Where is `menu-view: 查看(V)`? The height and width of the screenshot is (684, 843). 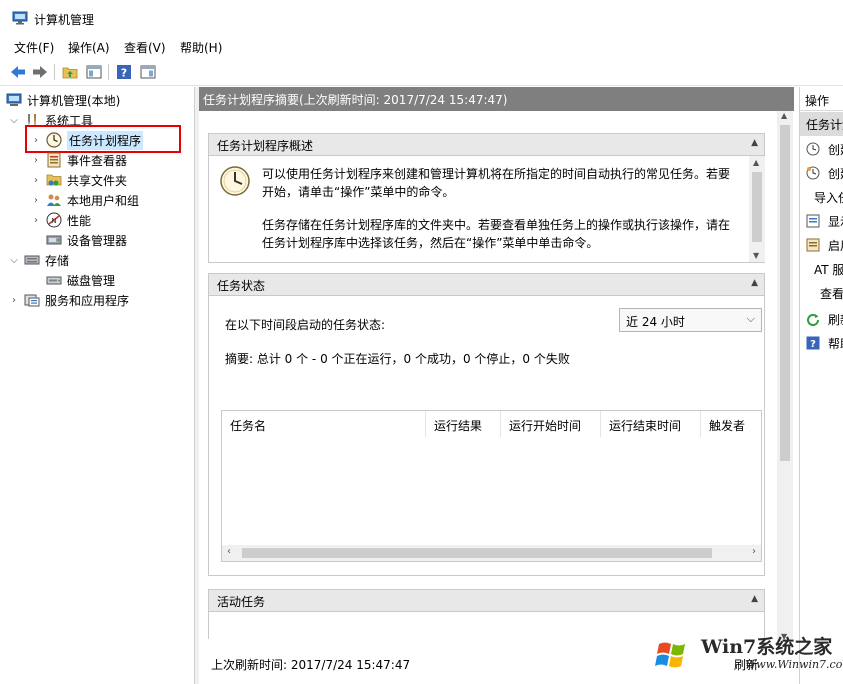
menu-view: 查看(V) is located at coordinates (145, 47).